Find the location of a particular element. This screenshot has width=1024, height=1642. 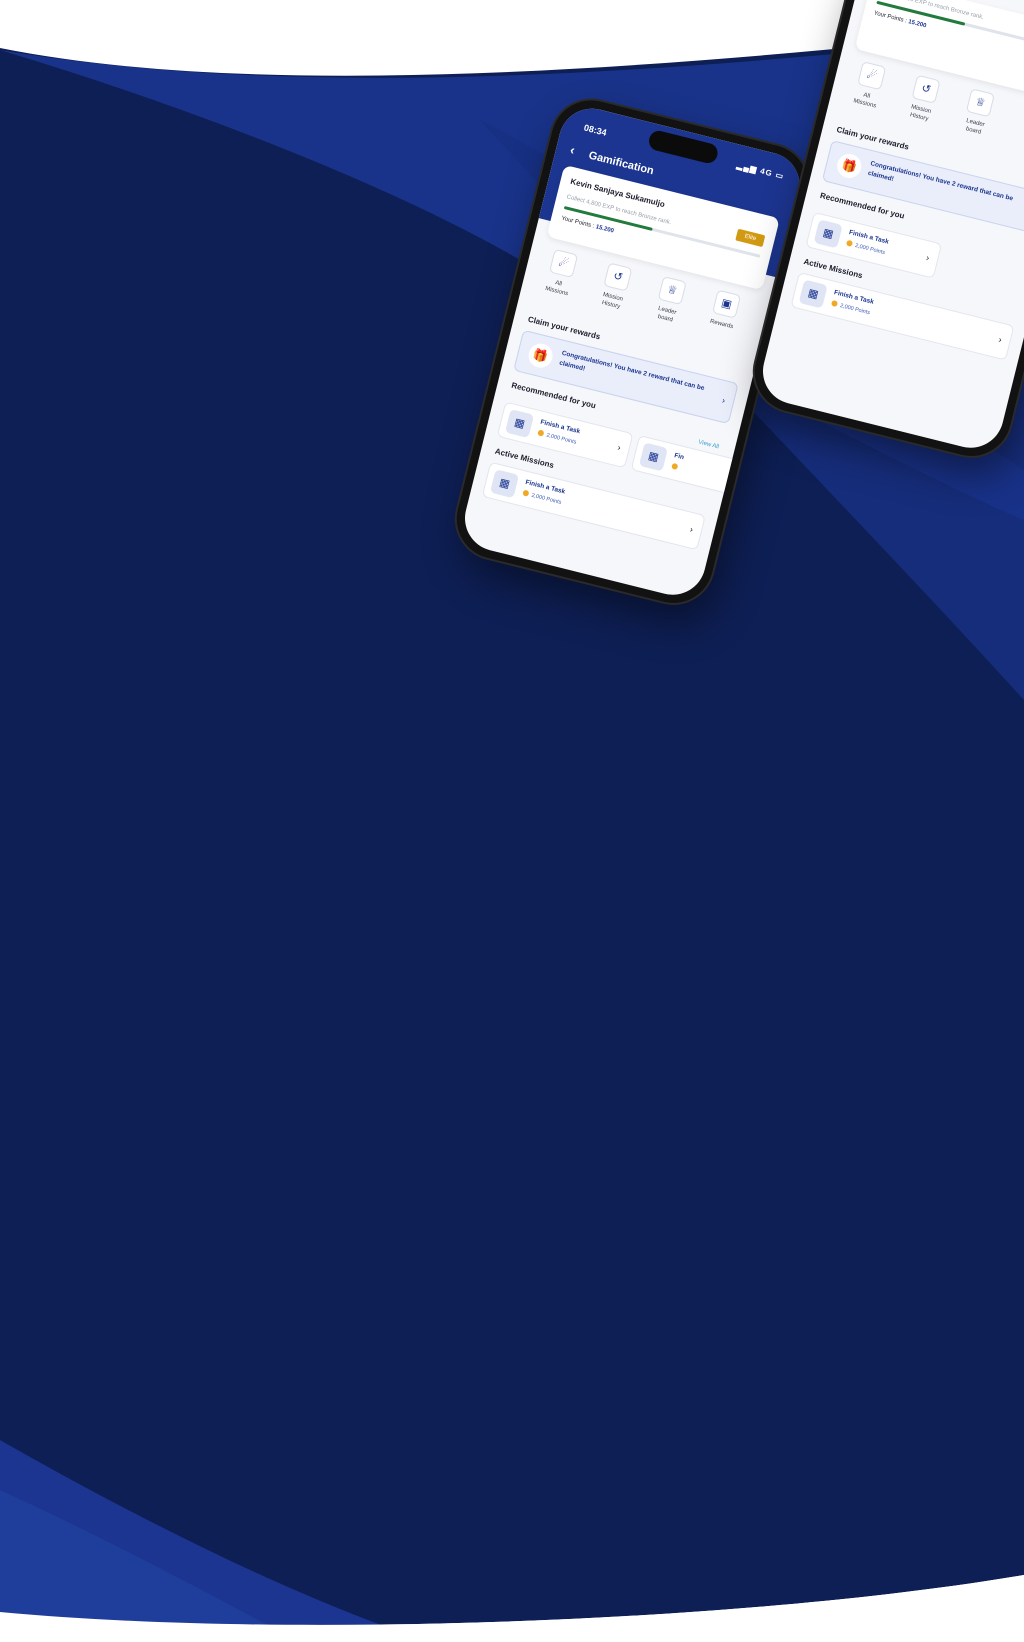

menu-rewards: ▣ Rewards is located at coordinates (725, 310).